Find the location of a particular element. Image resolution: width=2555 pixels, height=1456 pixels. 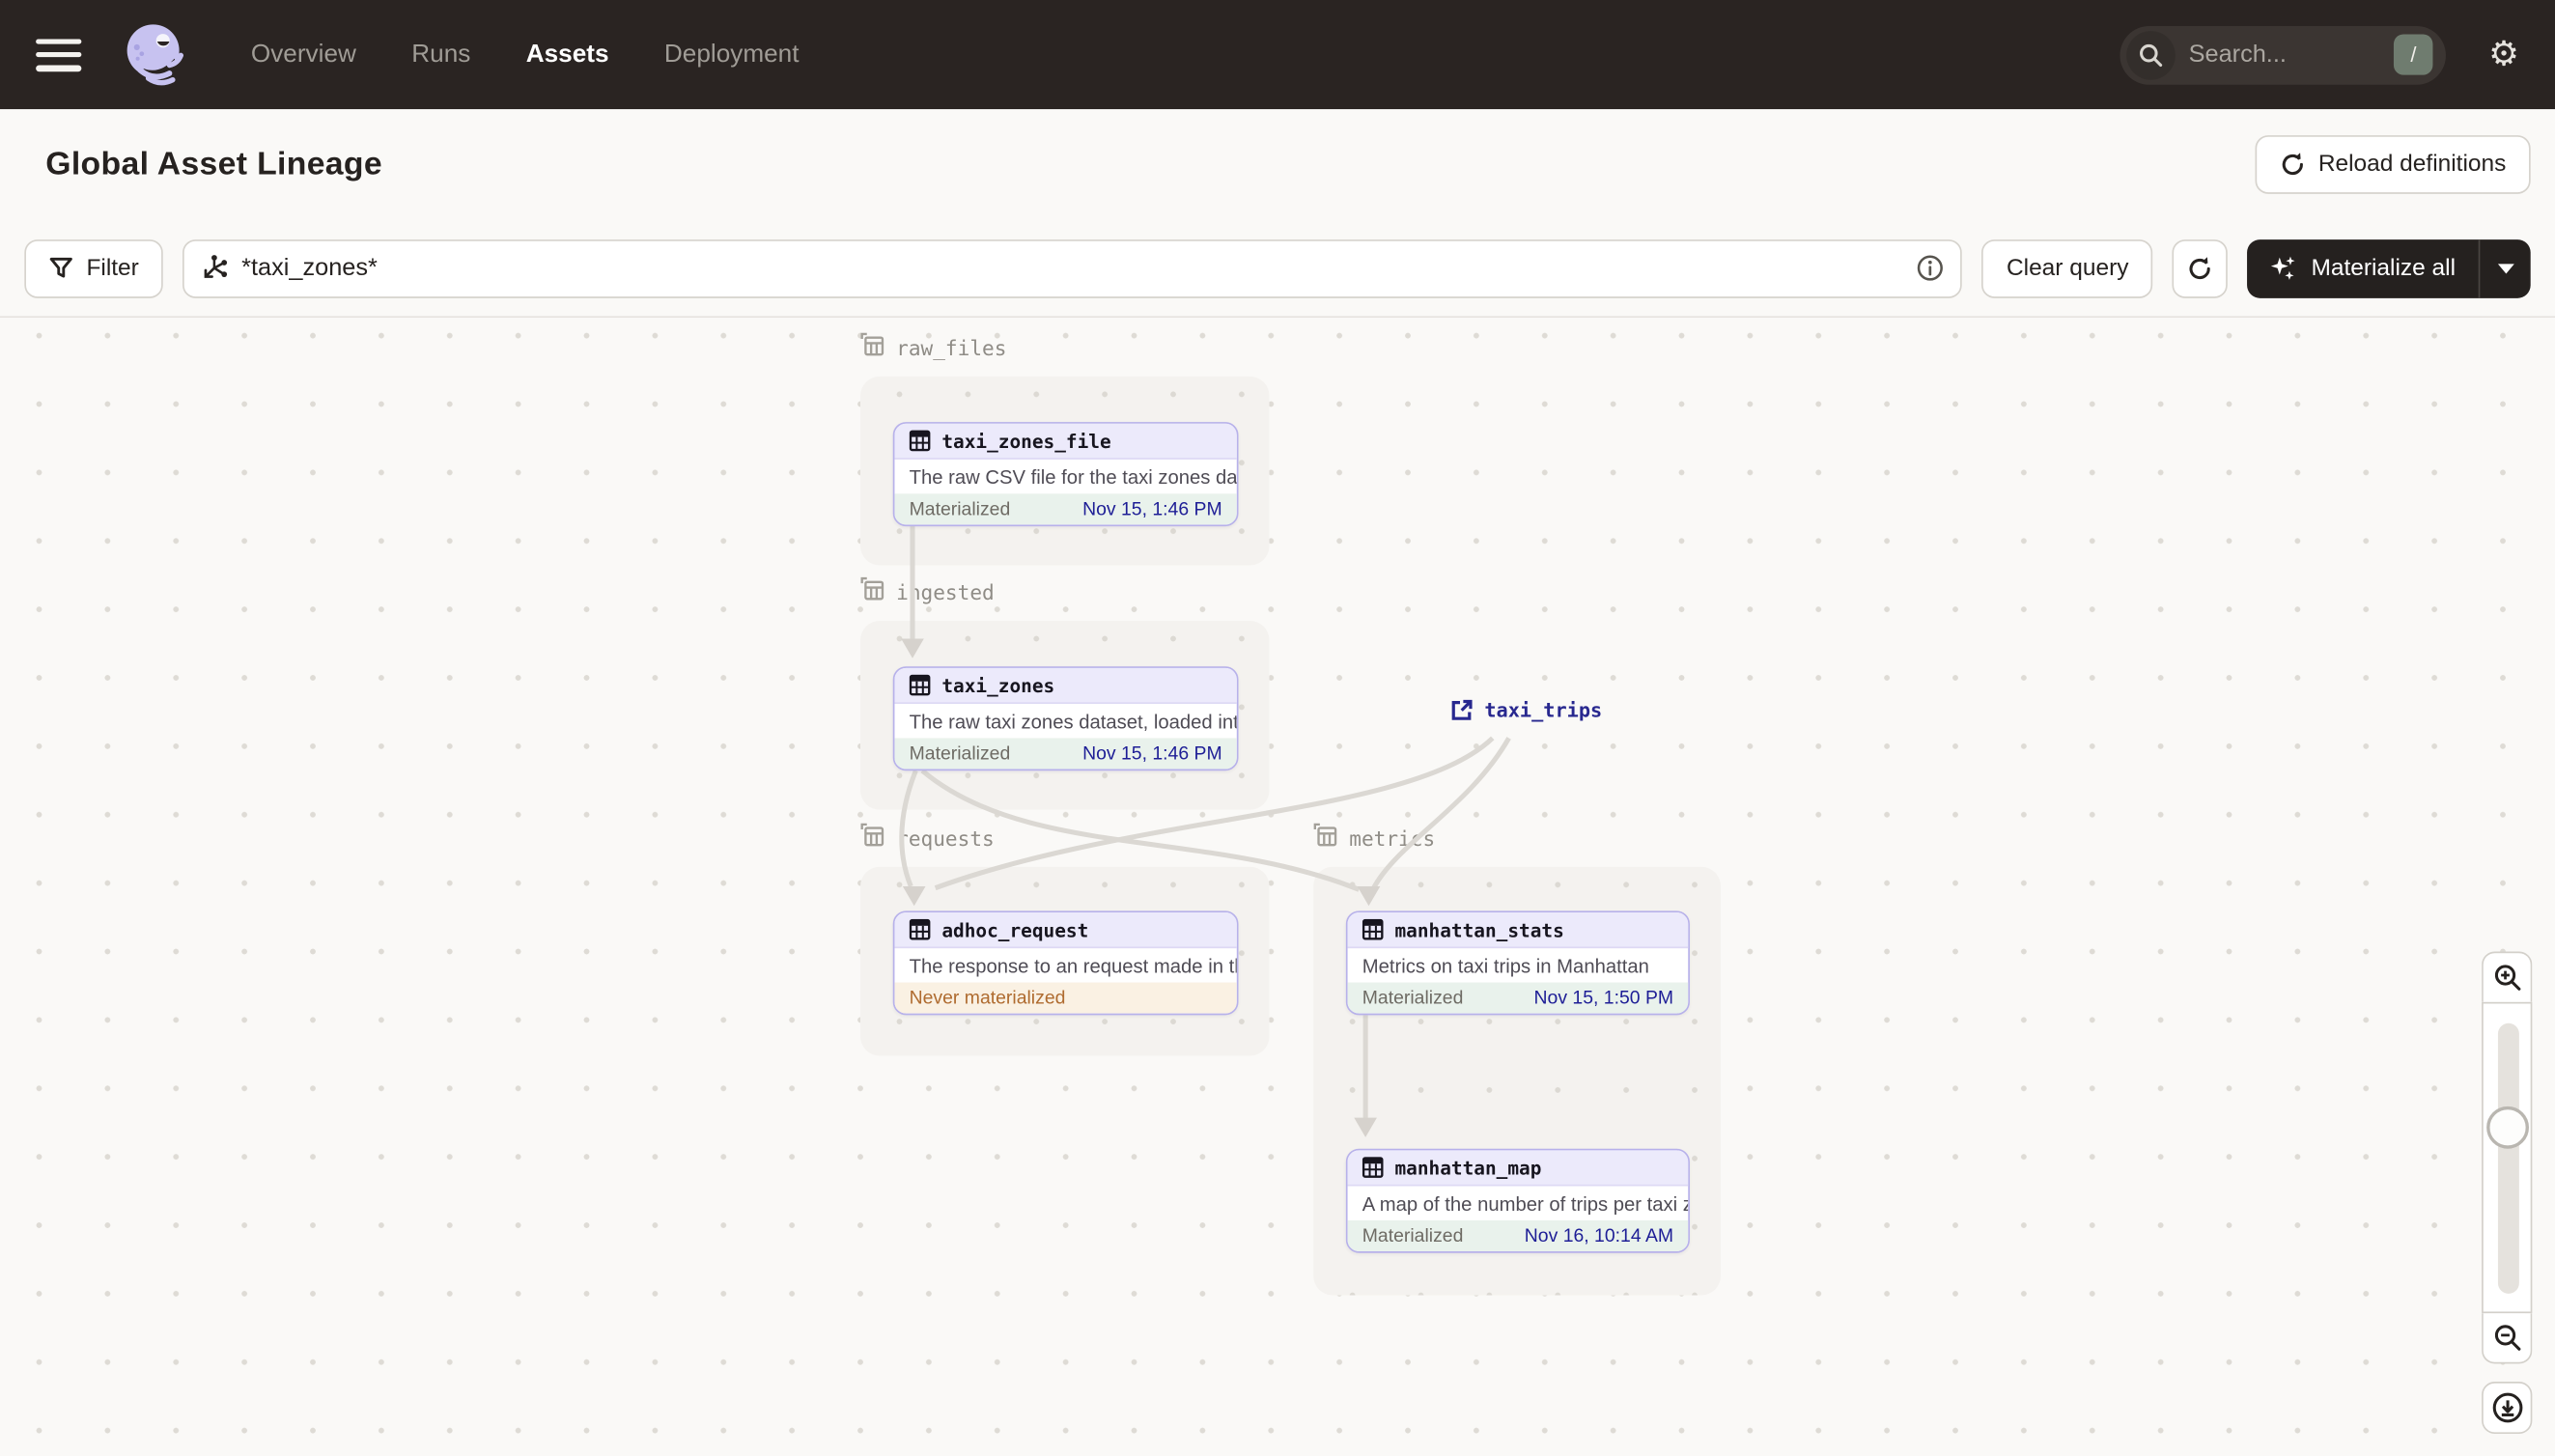

materialize-options-caret is located at coordinates (2504, 267).